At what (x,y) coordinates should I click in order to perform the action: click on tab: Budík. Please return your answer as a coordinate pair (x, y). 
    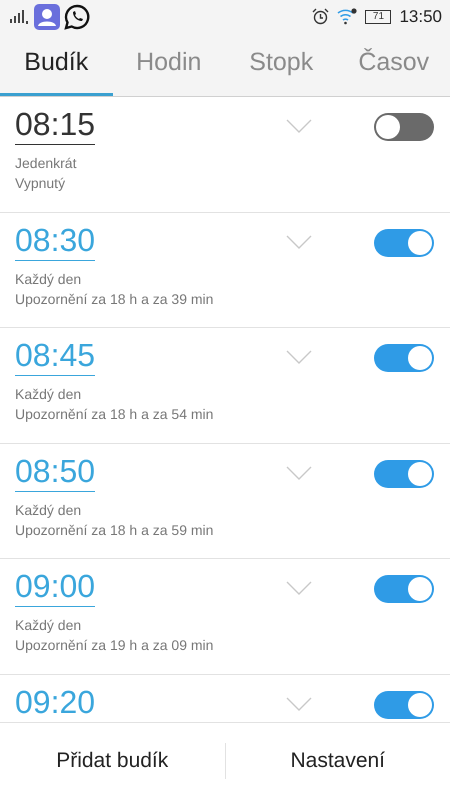
    Looking at the image, I should click on (56, 64).